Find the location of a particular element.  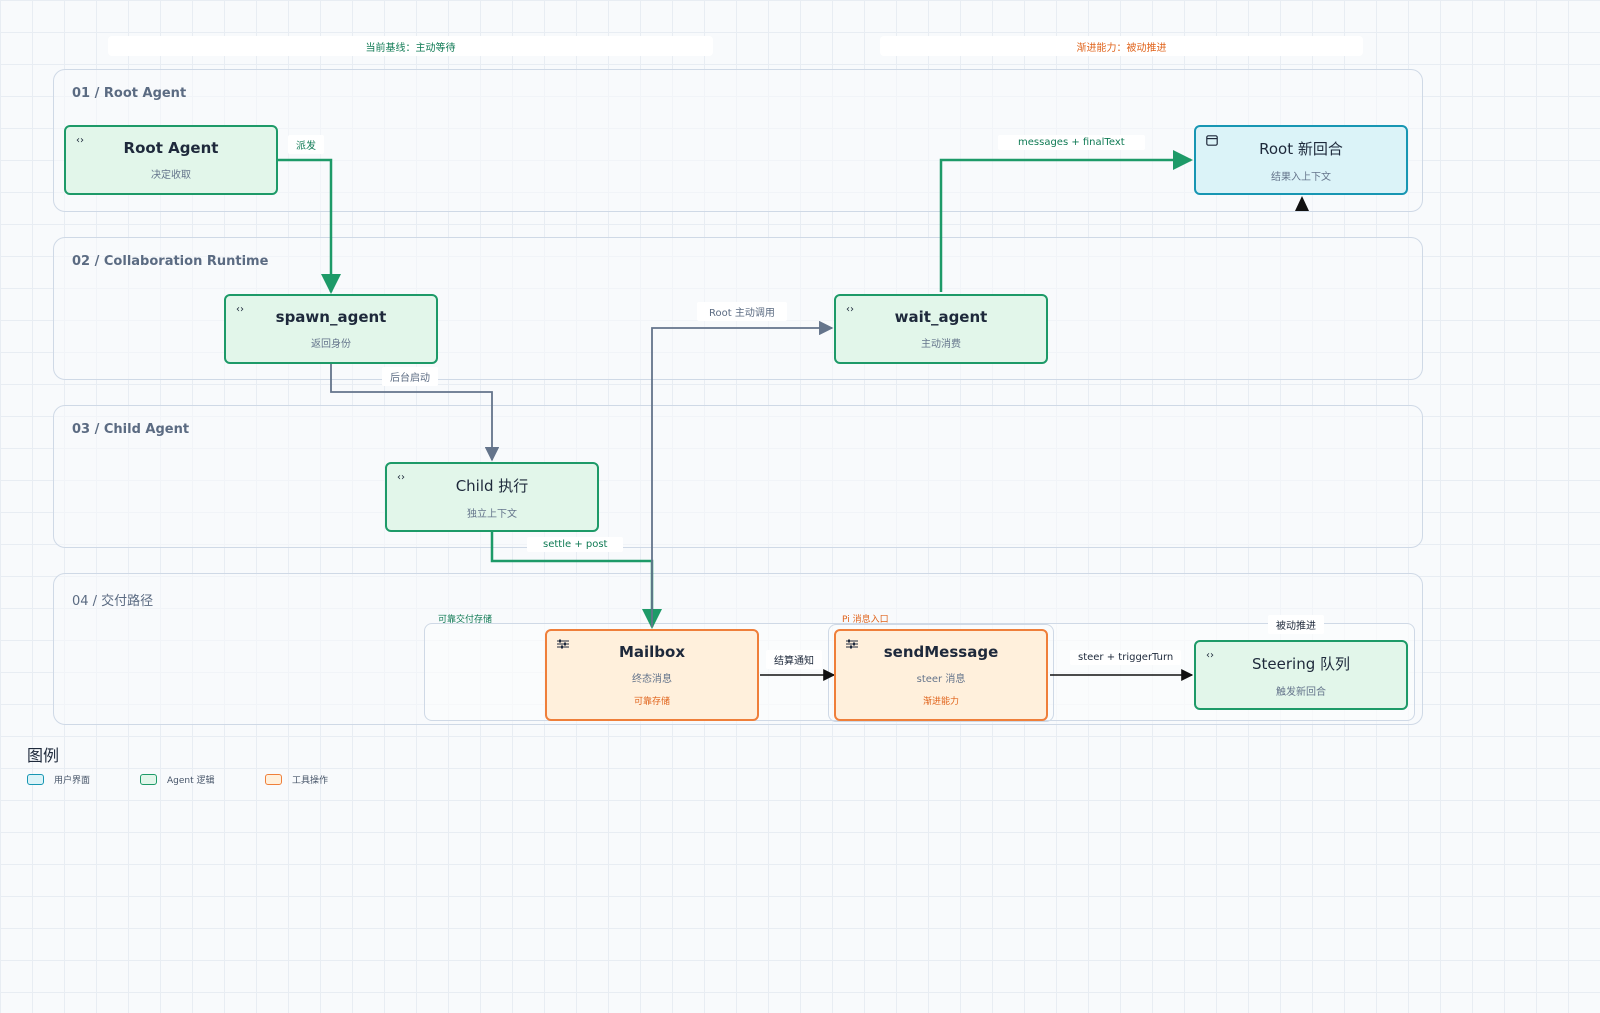

edge-label-settle-post: settle + post is located at coordinates (575, 544).